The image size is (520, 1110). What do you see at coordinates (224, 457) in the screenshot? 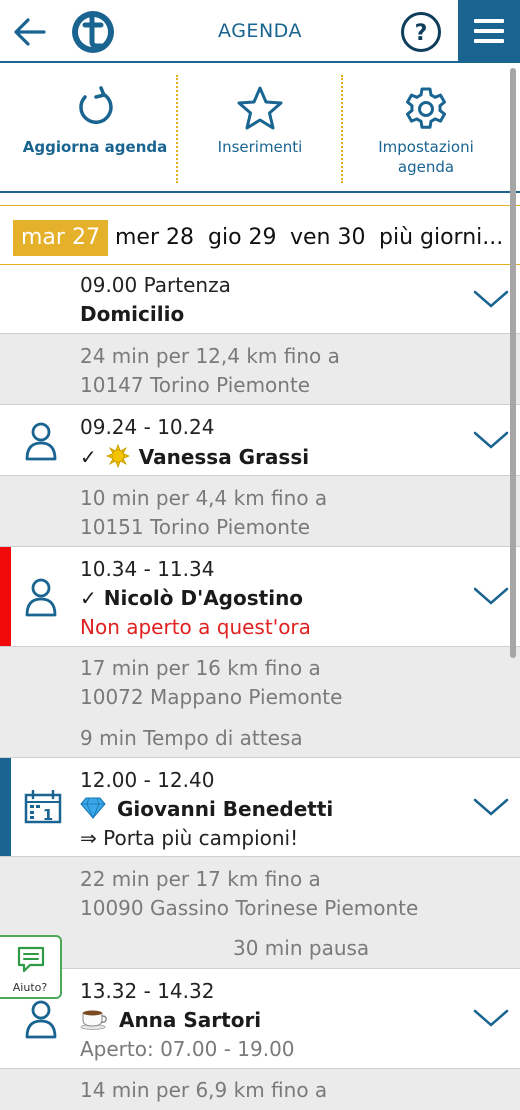
I see `client-name: Vanessa Grassi` at bounding box center [224, 457].